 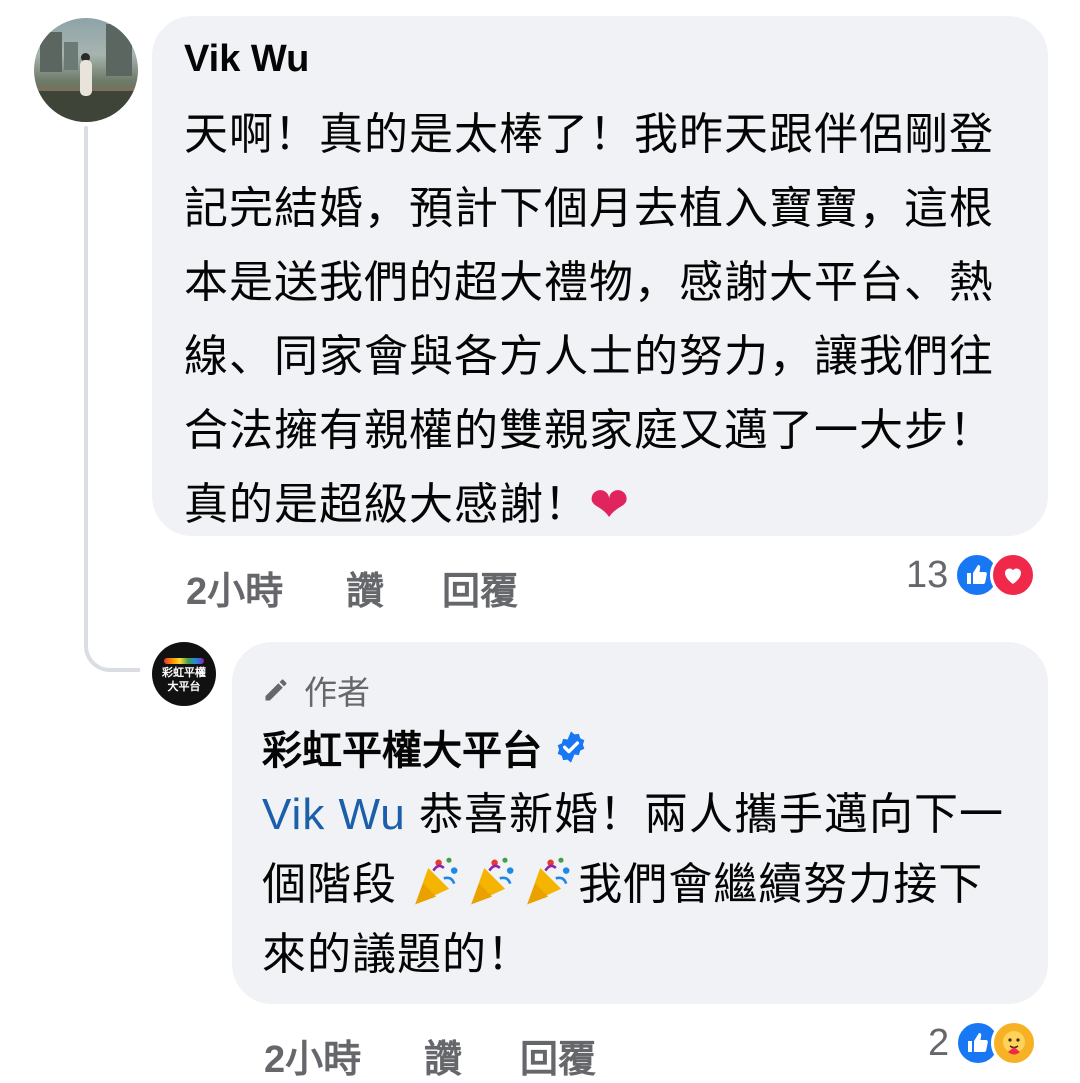 I want to click on reply-author-name: 彩虹平權大平台, so click(x=402, y=747).